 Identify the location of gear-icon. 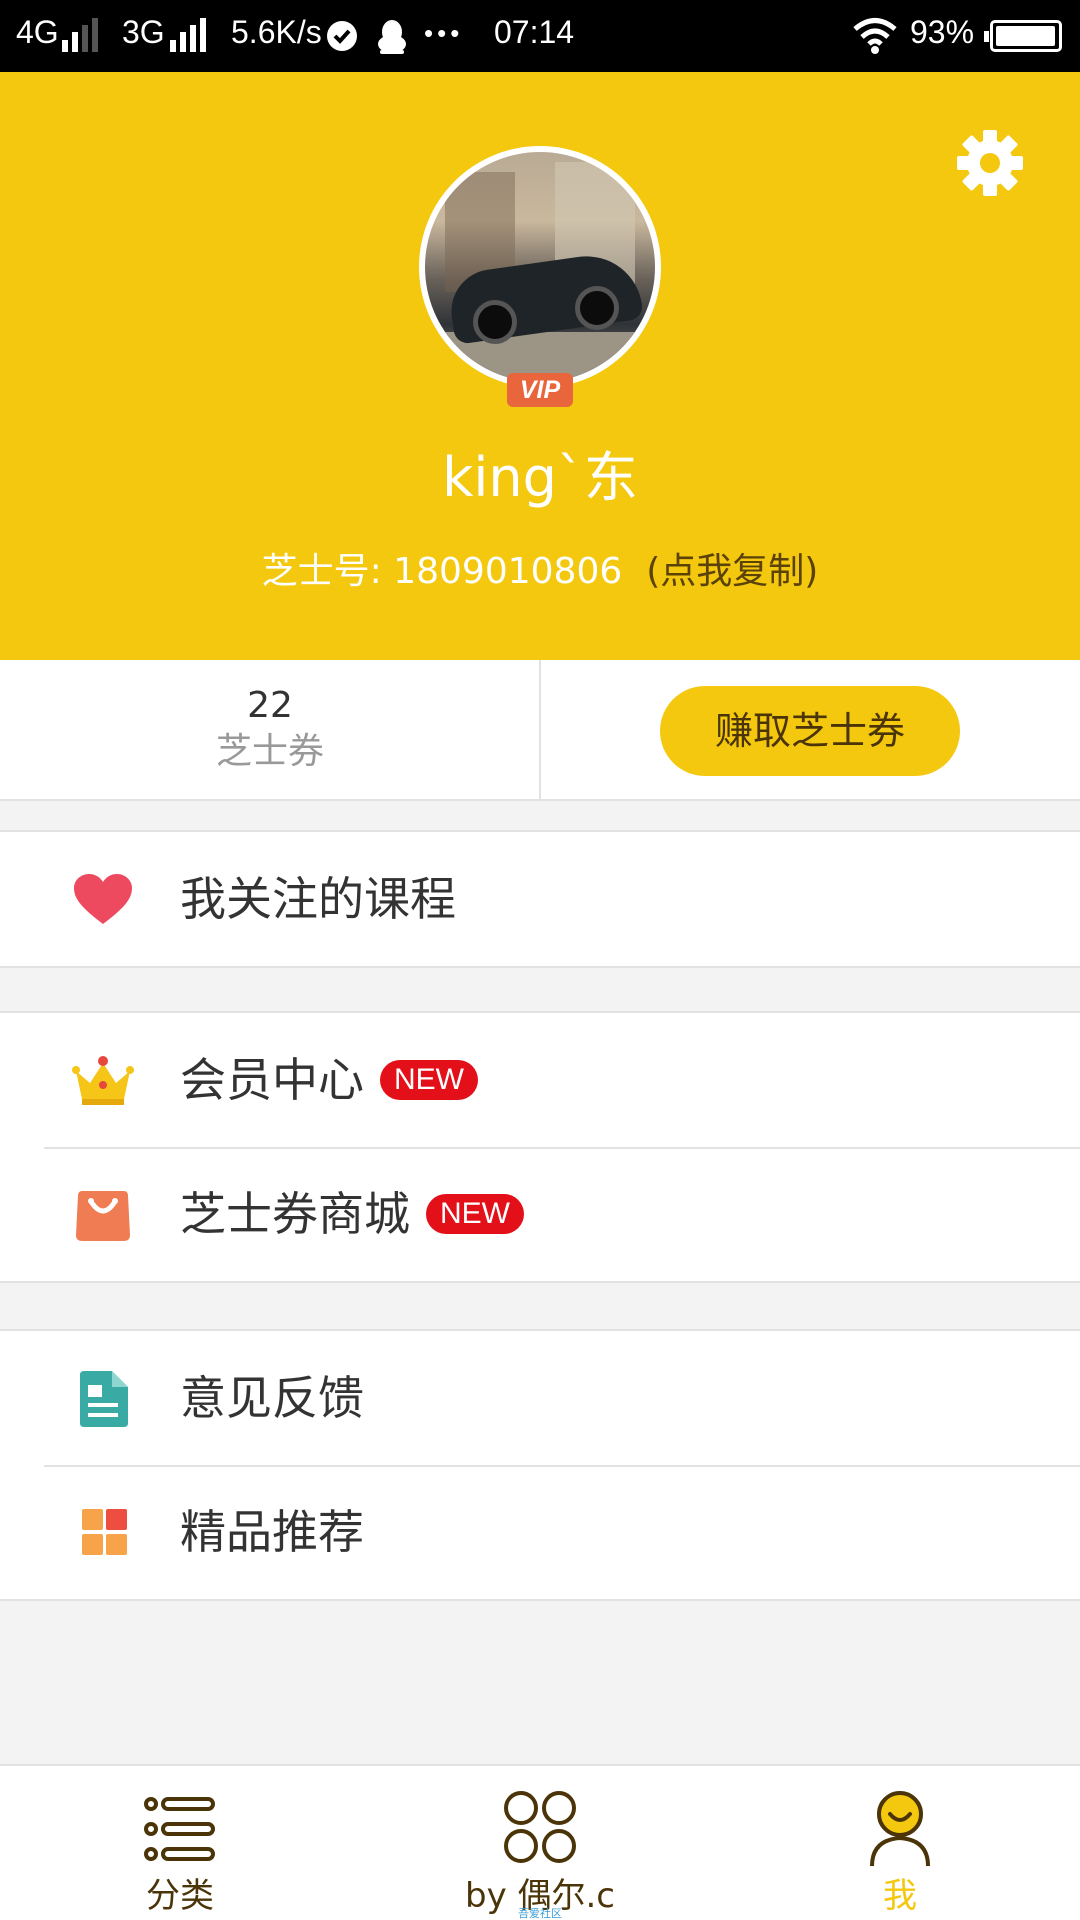
(990, 163).